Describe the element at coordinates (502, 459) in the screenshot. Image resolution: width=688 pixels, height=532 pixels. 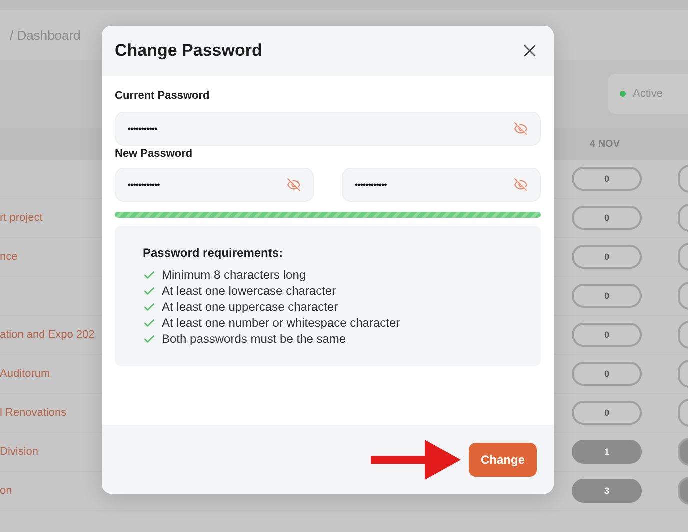
I see `change-button: Change` at that location.